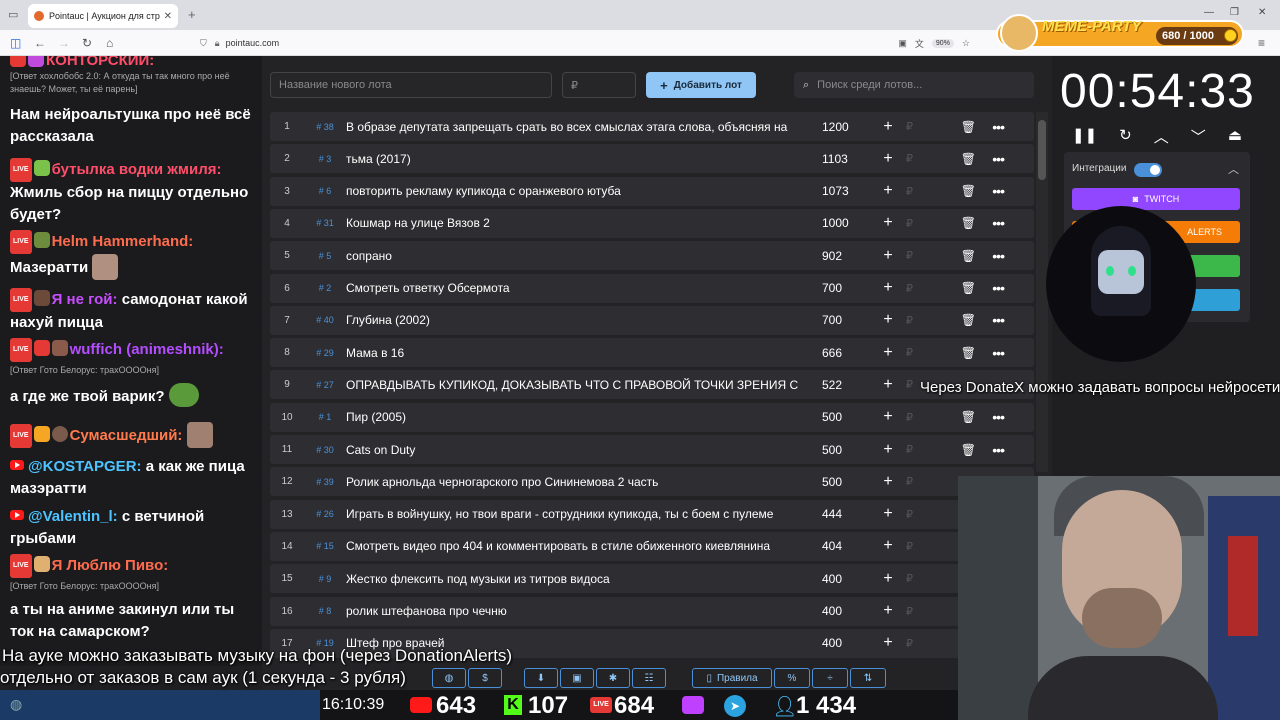 This screenshot has height=720, width=1280. What do you see at coordinates (15, 43) in the screenshot?
I see `sidebar-icon: ◫` at bounding box center [15, 43].